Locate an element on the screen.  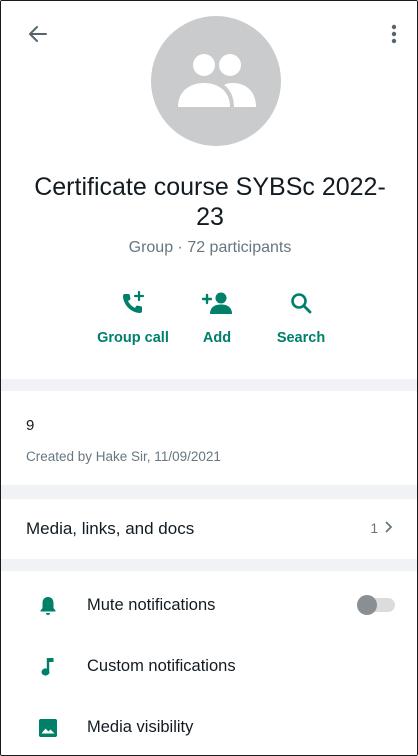
arrow-left-icon is located at coordinates (38, 34).